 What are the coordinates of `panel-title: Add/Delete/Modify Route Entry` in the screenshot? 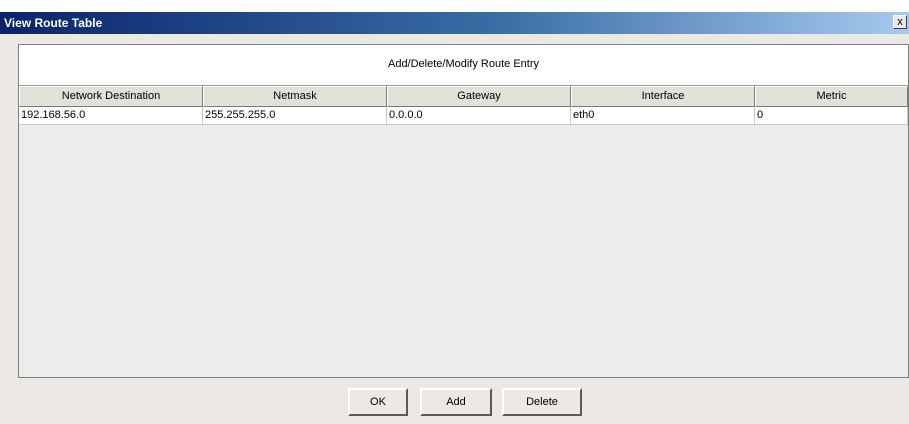 It's located at (463, 64).